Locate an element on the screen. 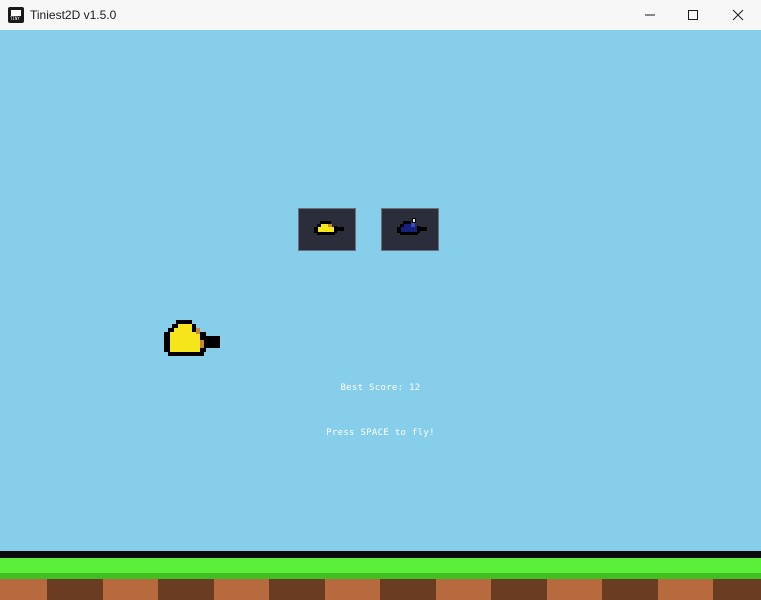 This screenshot has width=761, height=600. close-icon is located at coordinates (738, 15).